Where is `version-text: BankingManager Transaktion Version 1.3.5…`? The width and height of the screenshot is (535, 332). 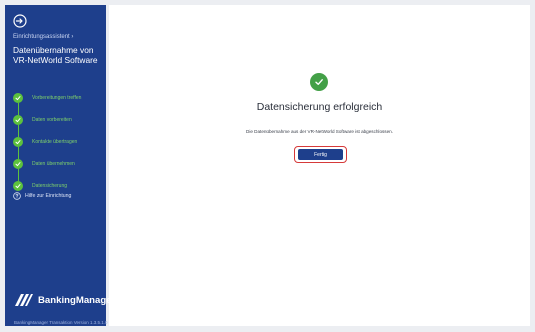
version-text: BankingManager Transaktion Version 1.3.5… is located at coordinates (61, 322).